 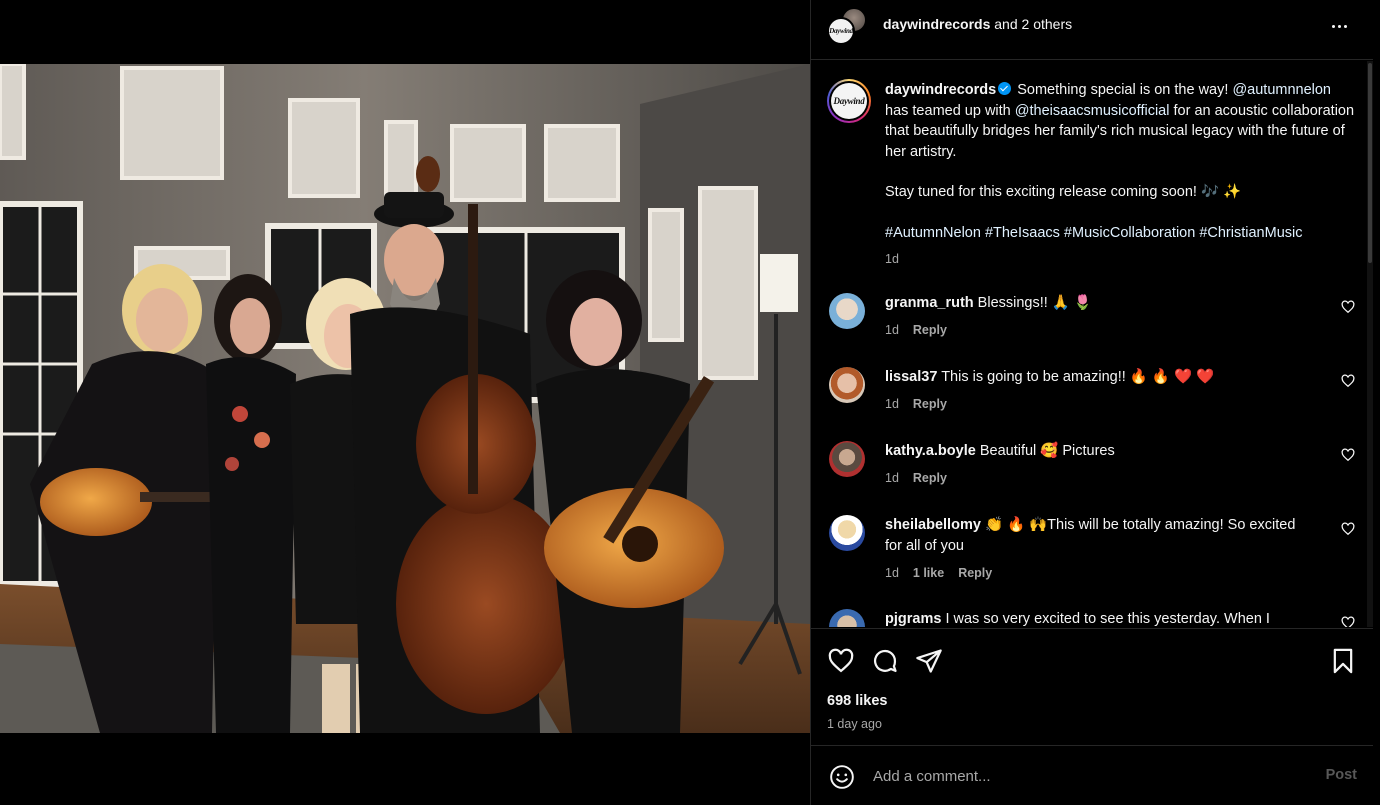 I want to click on like-button, so click(x=841, y=661).